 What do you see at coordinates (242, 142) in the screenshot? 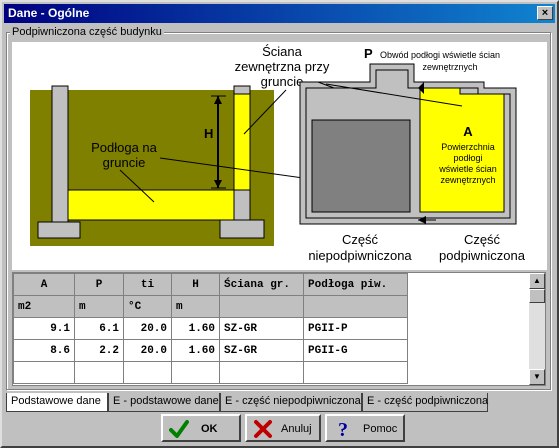
I see `right-wall-yellow` at bounding box center [242, 142].